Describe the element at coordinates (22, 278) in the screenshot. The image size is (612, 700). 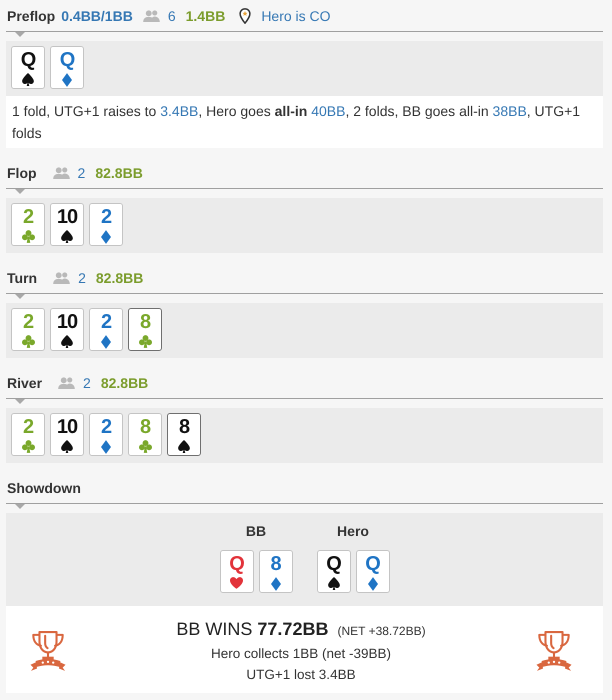
I see `street-name: Turn` at that location.